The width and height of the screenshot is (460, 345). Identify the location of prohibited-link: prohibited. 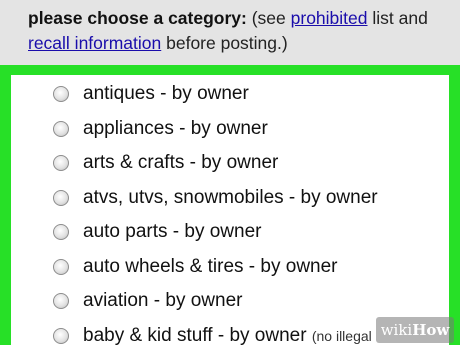
(329, 18).